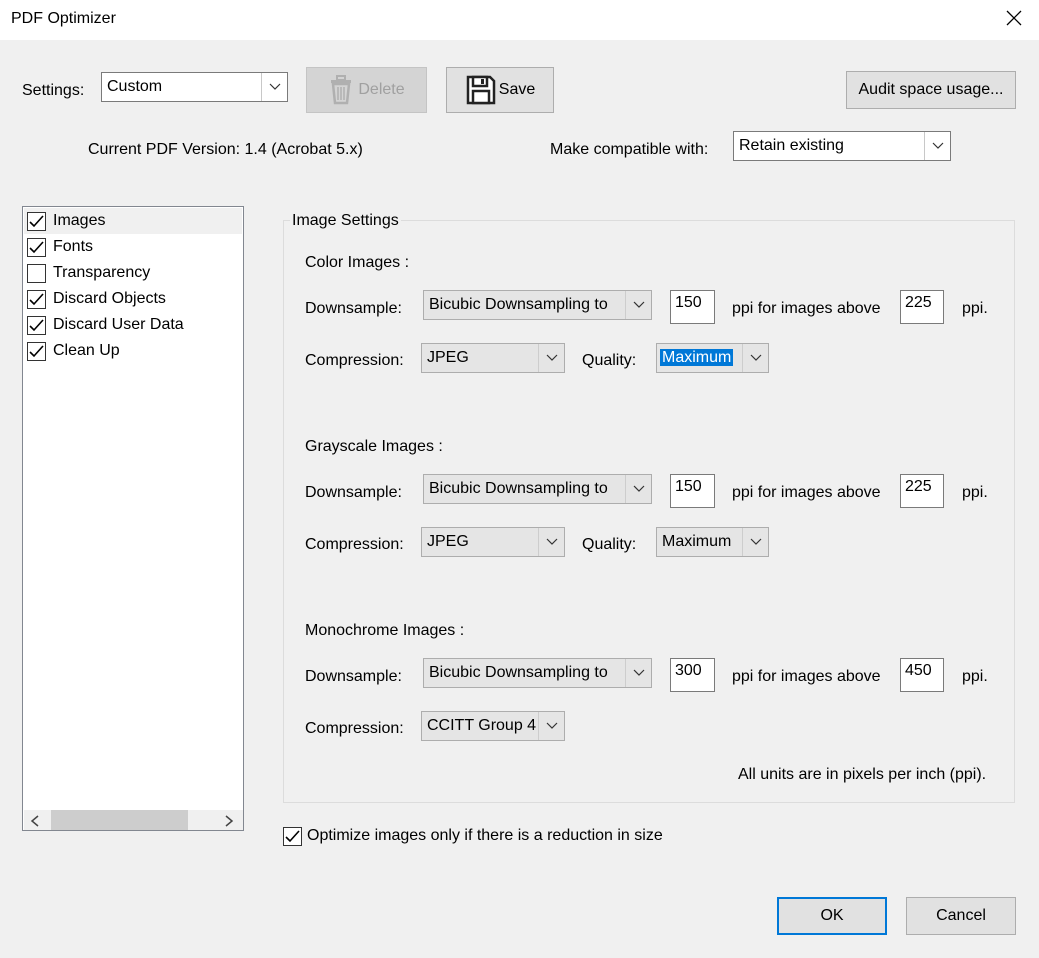 The width and height of the screenshot is (1039, 958). I want to click on grayscale-downsample-dropdown: Bicubic Downsampling to, so click(537, 489).